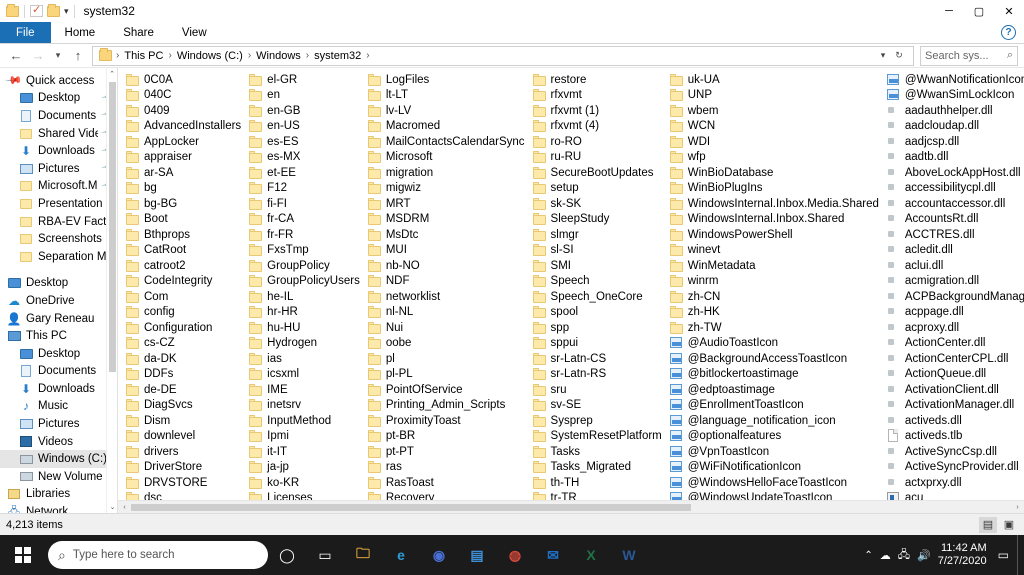 Image resolution: width=1024 pixels, height=575 pixels. I want to click on file-list-item: sv-SE, so click(597, 406).